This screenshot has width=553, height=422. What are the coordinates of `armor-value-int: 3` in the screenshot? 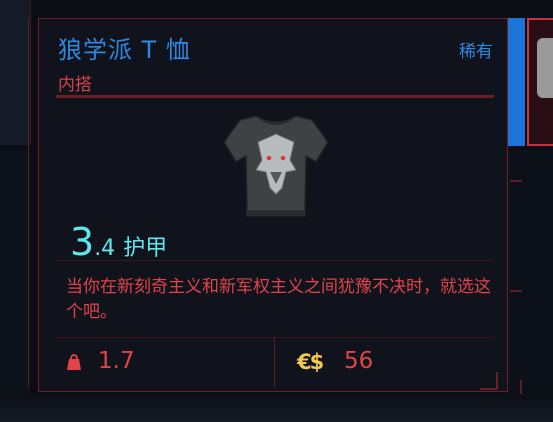 It's located at (82, 242).